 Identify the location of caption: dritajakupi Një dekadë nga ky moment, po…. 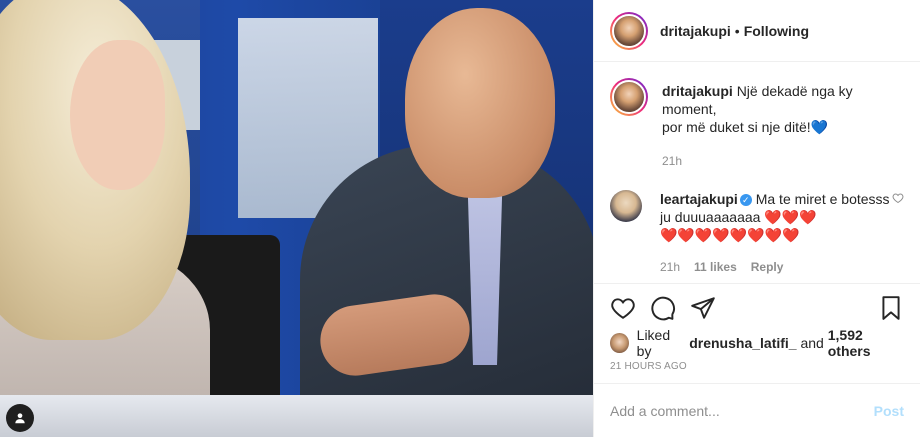
(757, 124).